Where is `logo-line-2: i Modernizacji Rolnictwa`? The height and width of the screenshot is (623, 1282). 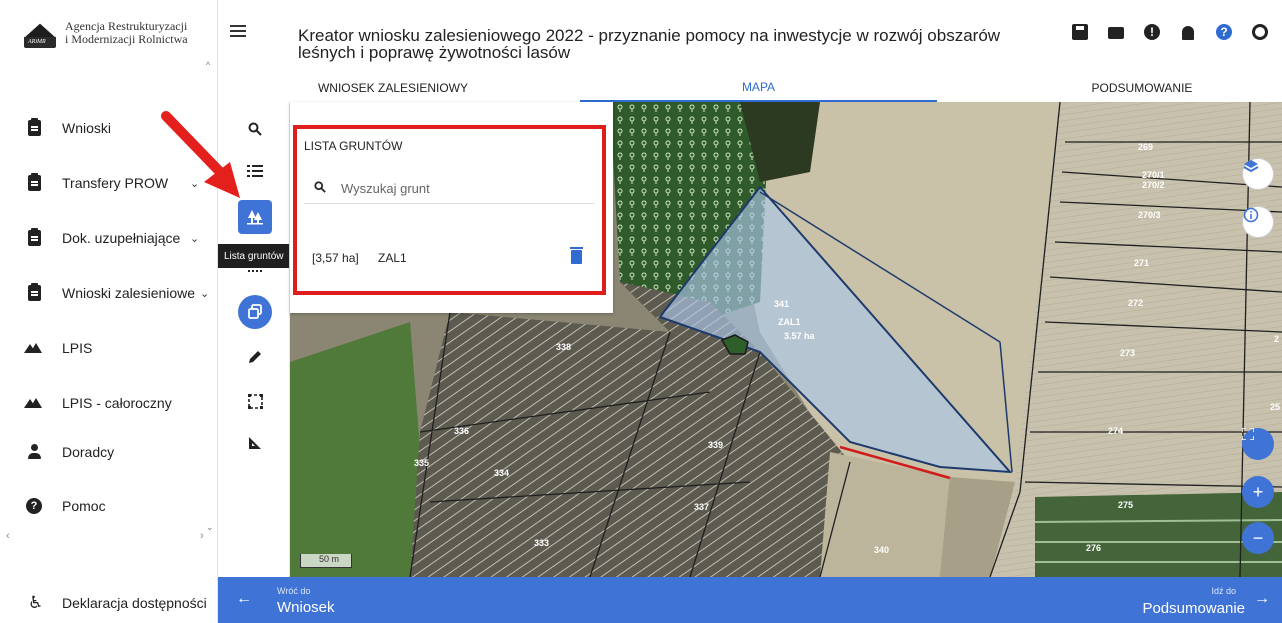 logo-line-2: i Modernizacji Rolnictwa is located at coordinates (126, 39).